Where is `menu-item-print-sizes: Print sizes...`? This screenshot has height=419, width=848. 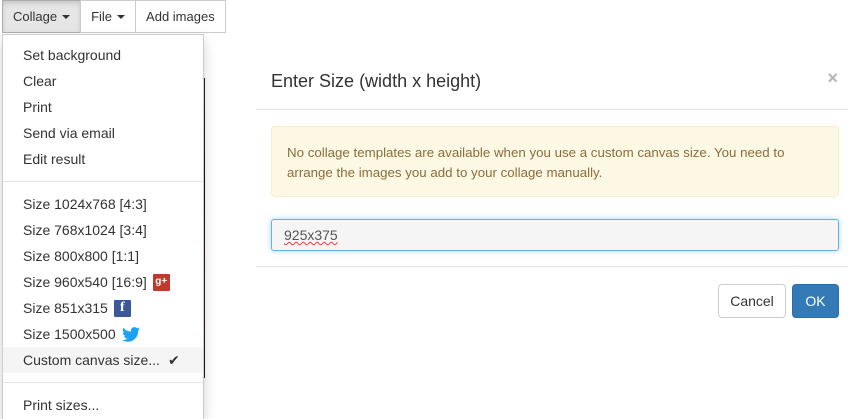 menu-item-print-sizes: Print sizes... is located at coordinates (103, 405).